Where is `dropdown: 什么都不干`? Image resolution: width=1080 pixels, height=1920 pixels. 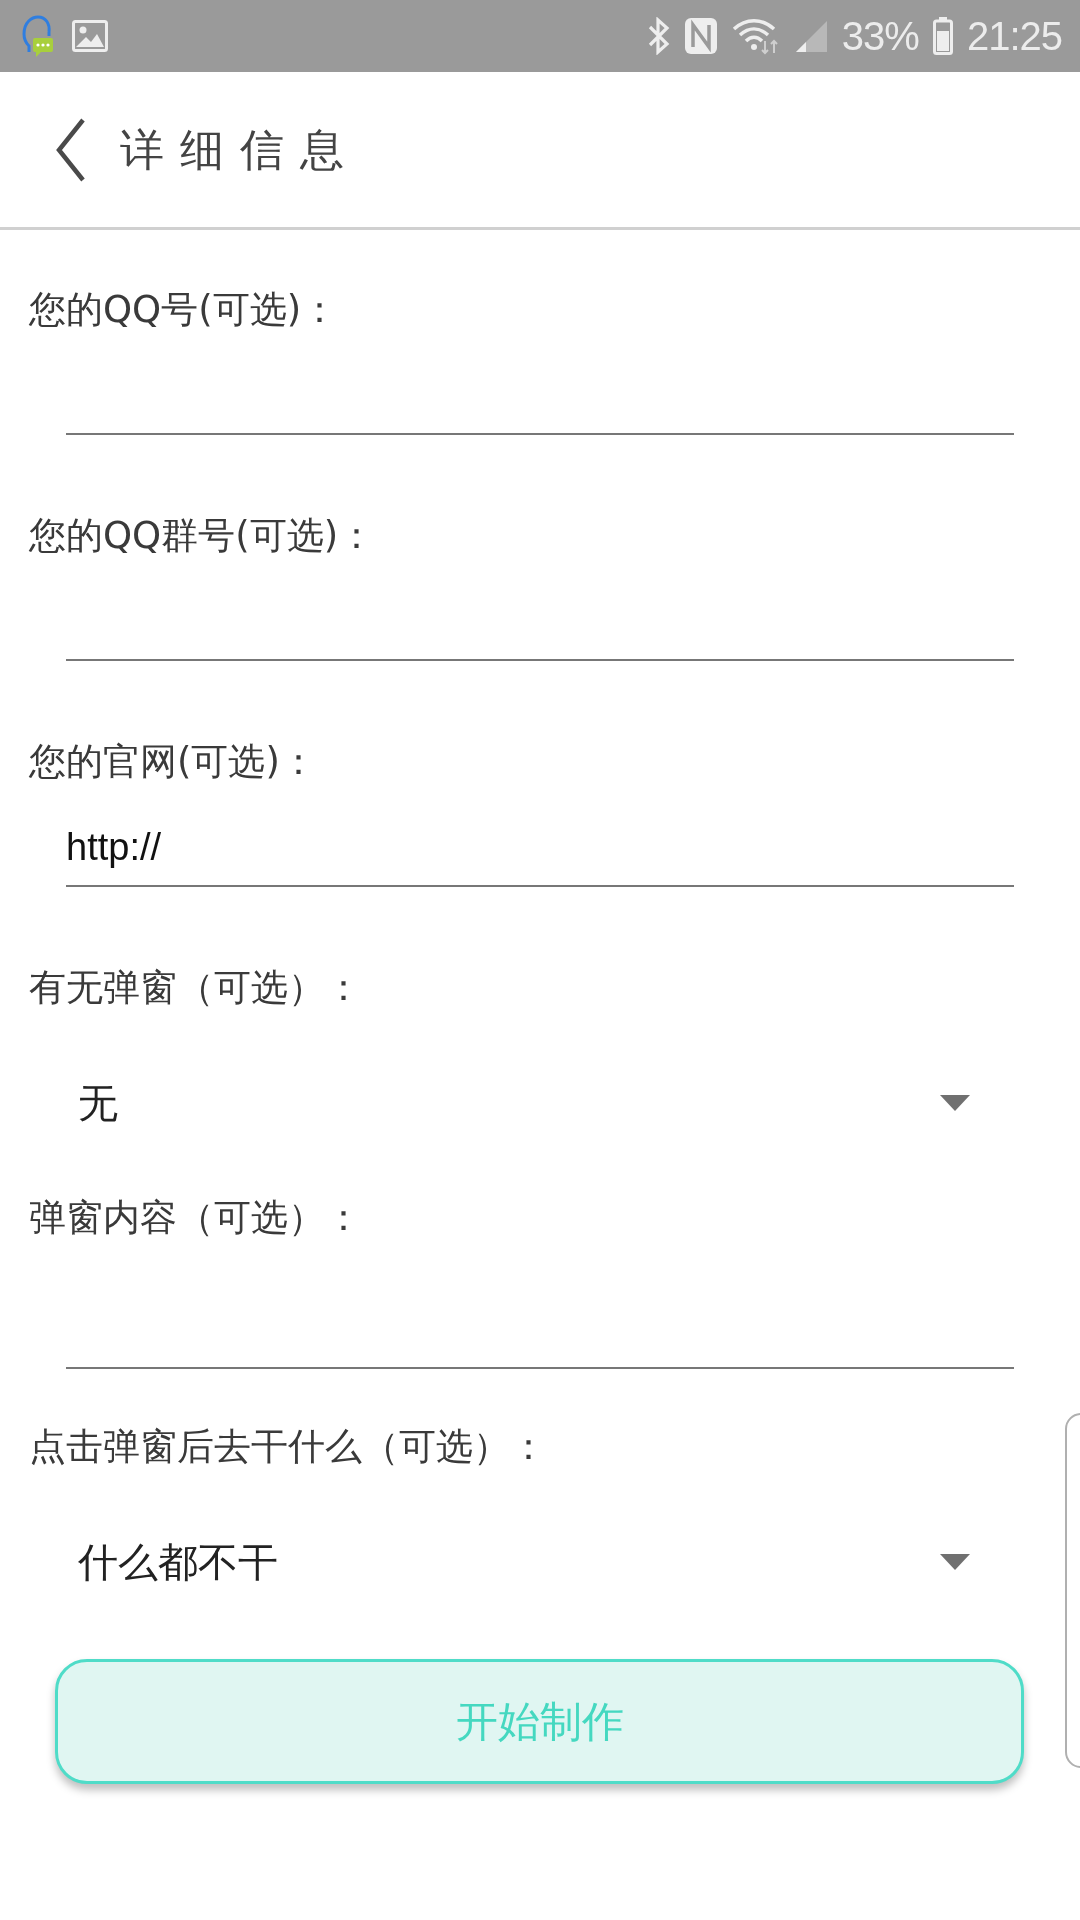 dropdown: 什么都不干 is located at coordinates (518, 1562).